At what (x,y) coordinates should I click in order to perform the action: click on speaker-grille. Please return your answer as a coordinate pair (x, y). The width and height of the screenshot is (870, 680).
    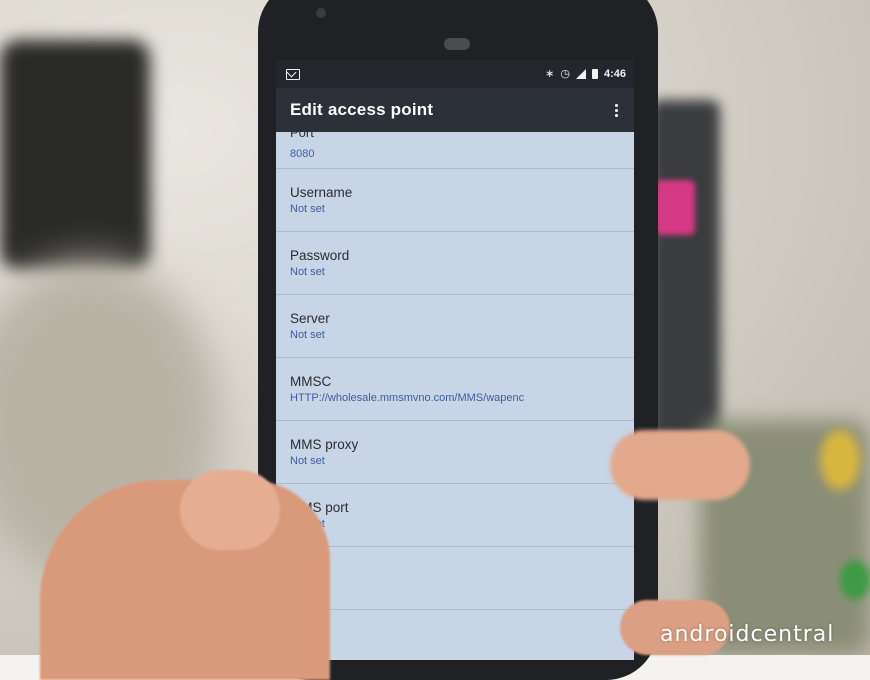
    Looking at the image, I should click on (457, 44).